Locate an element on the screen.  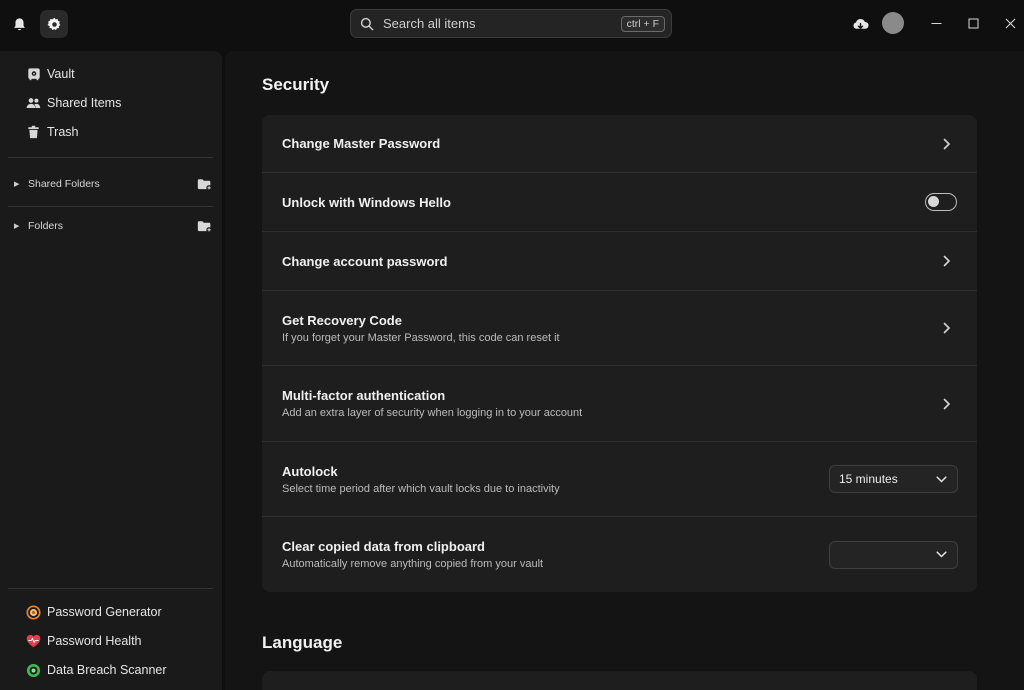
sidebar-item-label: Password Health is located at coordinates (94, 641).